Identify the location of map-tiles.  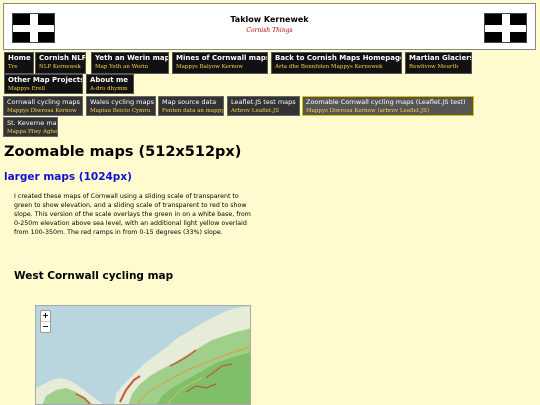
(143, 355).